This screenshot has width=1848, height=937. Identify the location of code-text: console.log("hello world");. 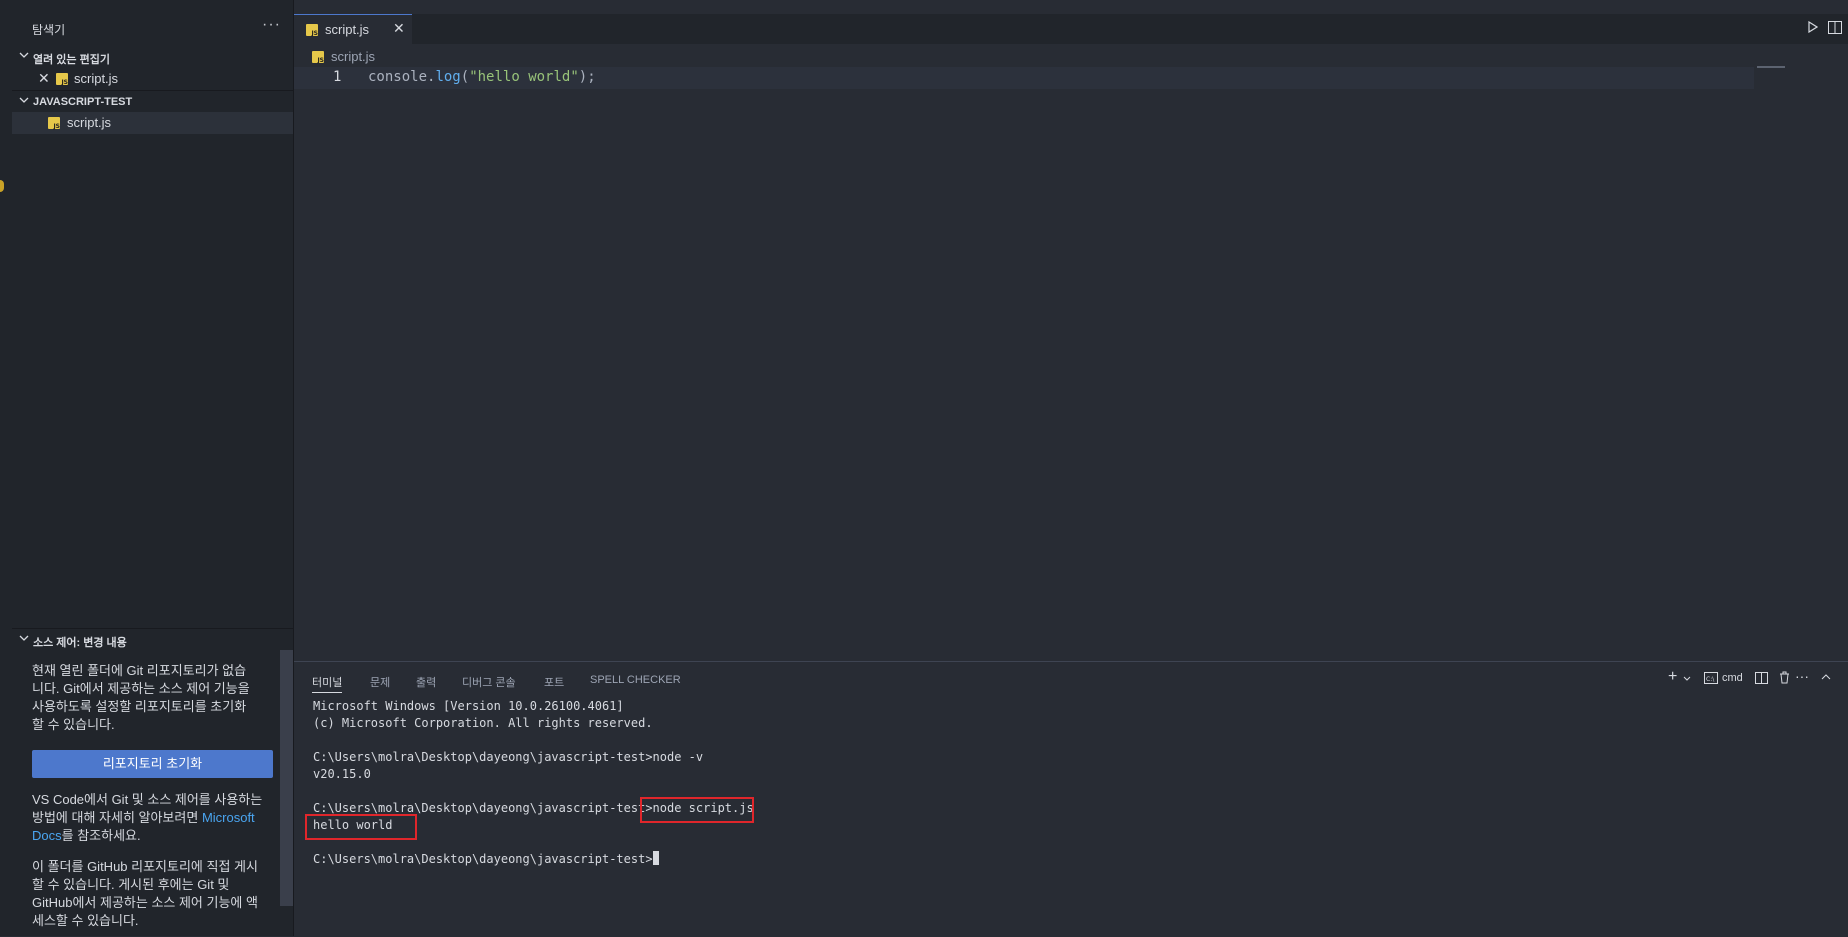
(482, 77).